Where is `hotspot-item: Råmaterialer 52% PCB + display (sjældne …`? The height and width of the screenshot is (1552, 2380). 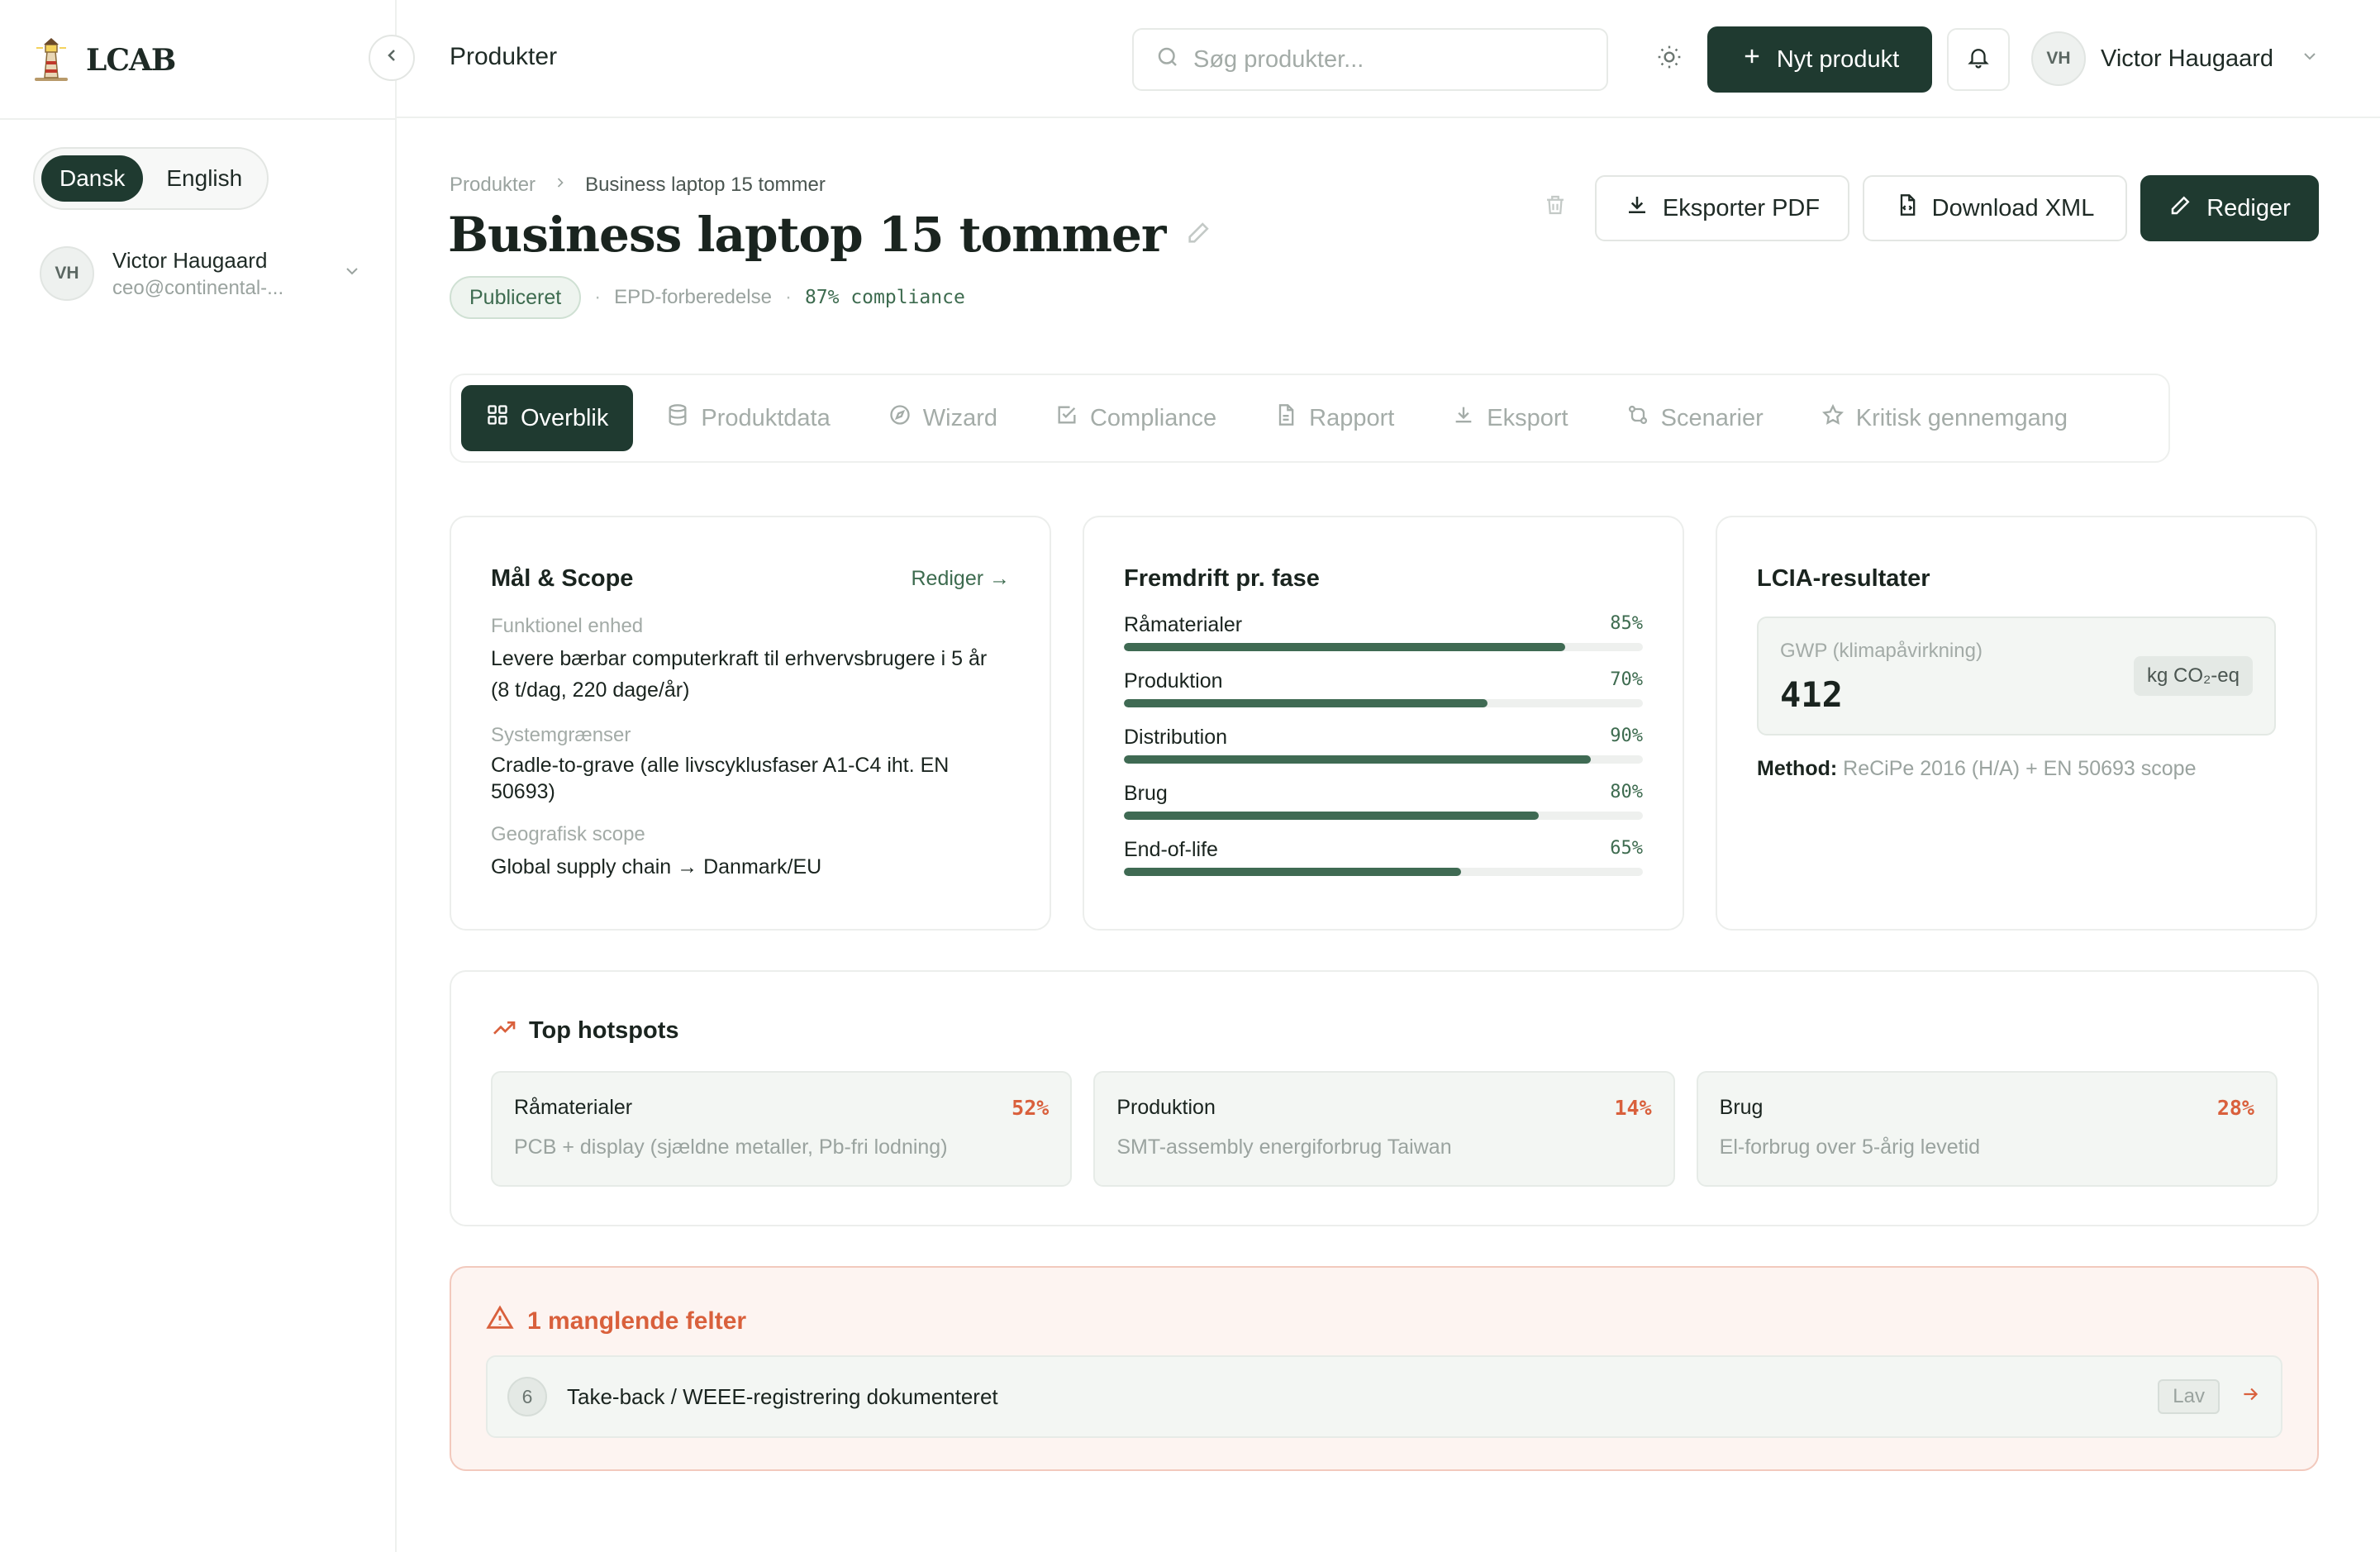
hotspot-item: Råmaterialer 52% PCB + display (sjældne … is located at coordinates (782, 1129).